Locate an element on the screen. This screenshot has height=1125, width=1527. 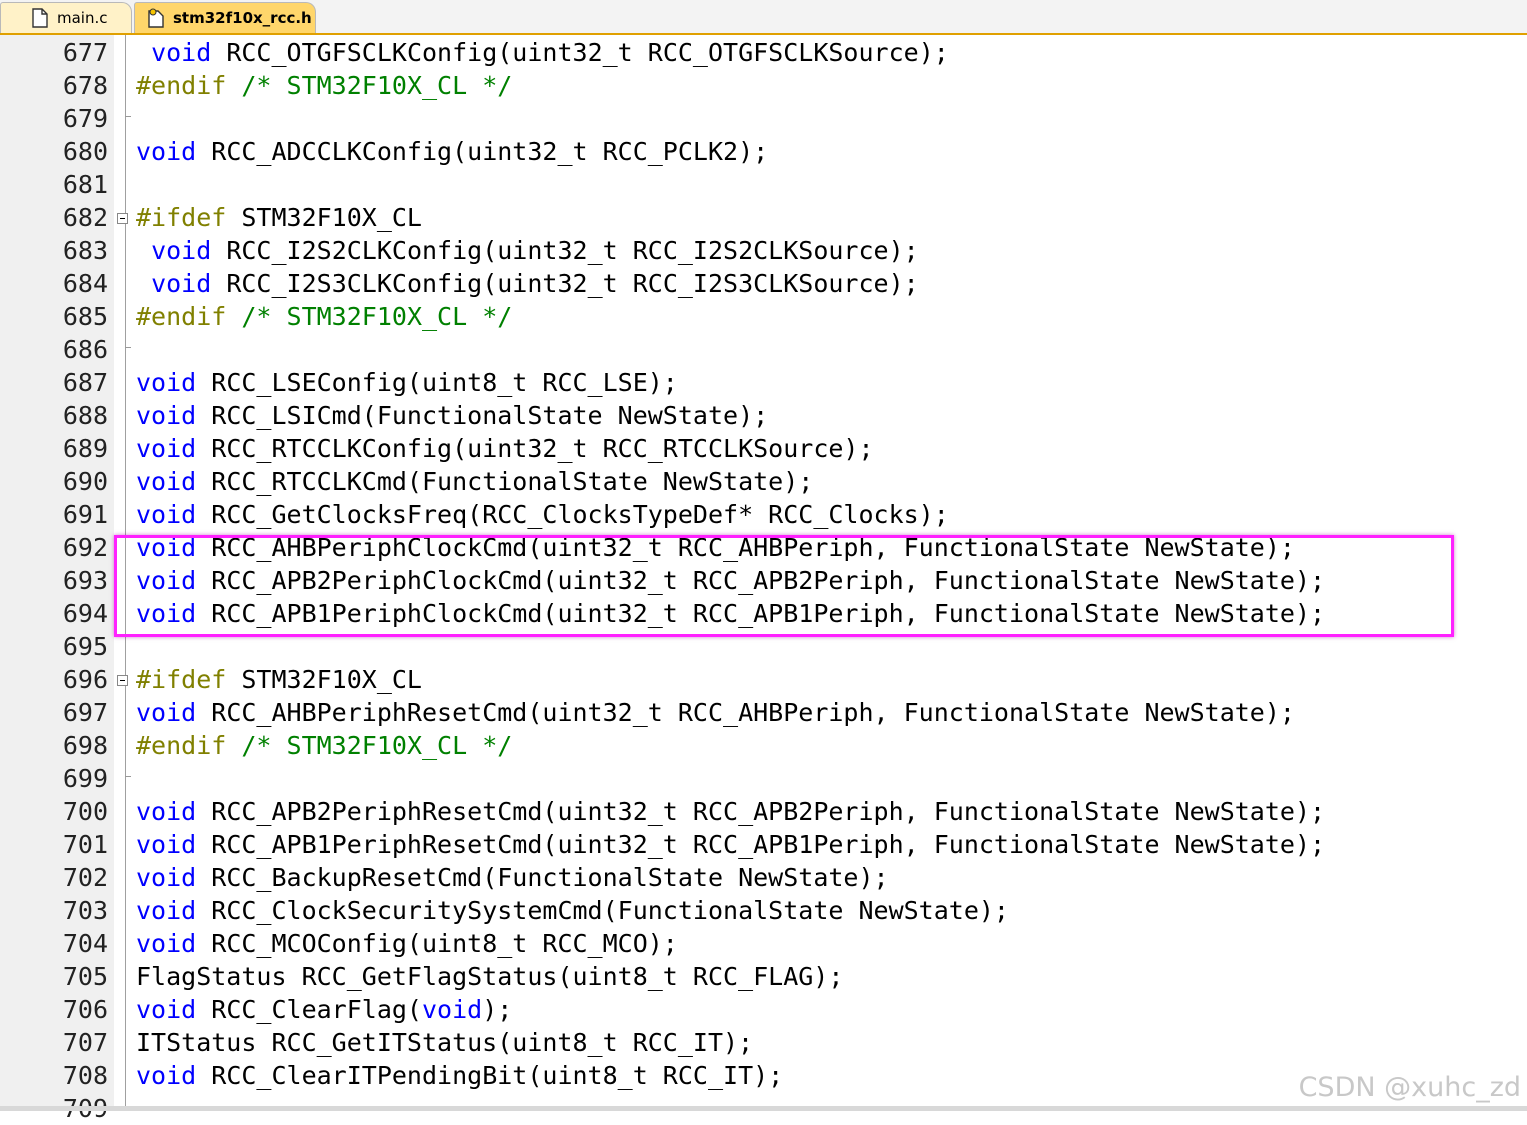
line-number: 680 is located at coordinates (85, 151).